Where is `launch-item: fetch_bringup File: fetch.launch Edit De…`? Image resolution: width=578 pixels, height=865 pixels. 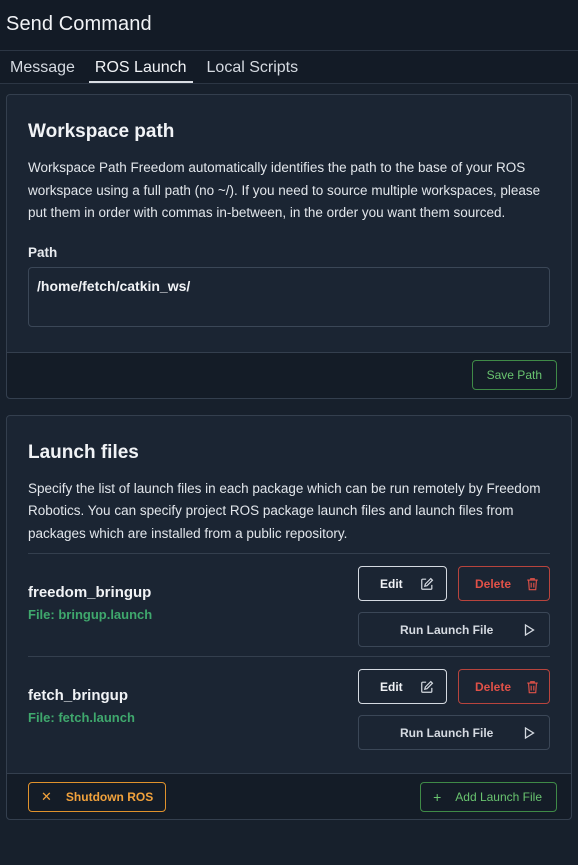
launch-item: fetch_bringup File: fetch.launch Edit De… is located at coordinates (289, 708).